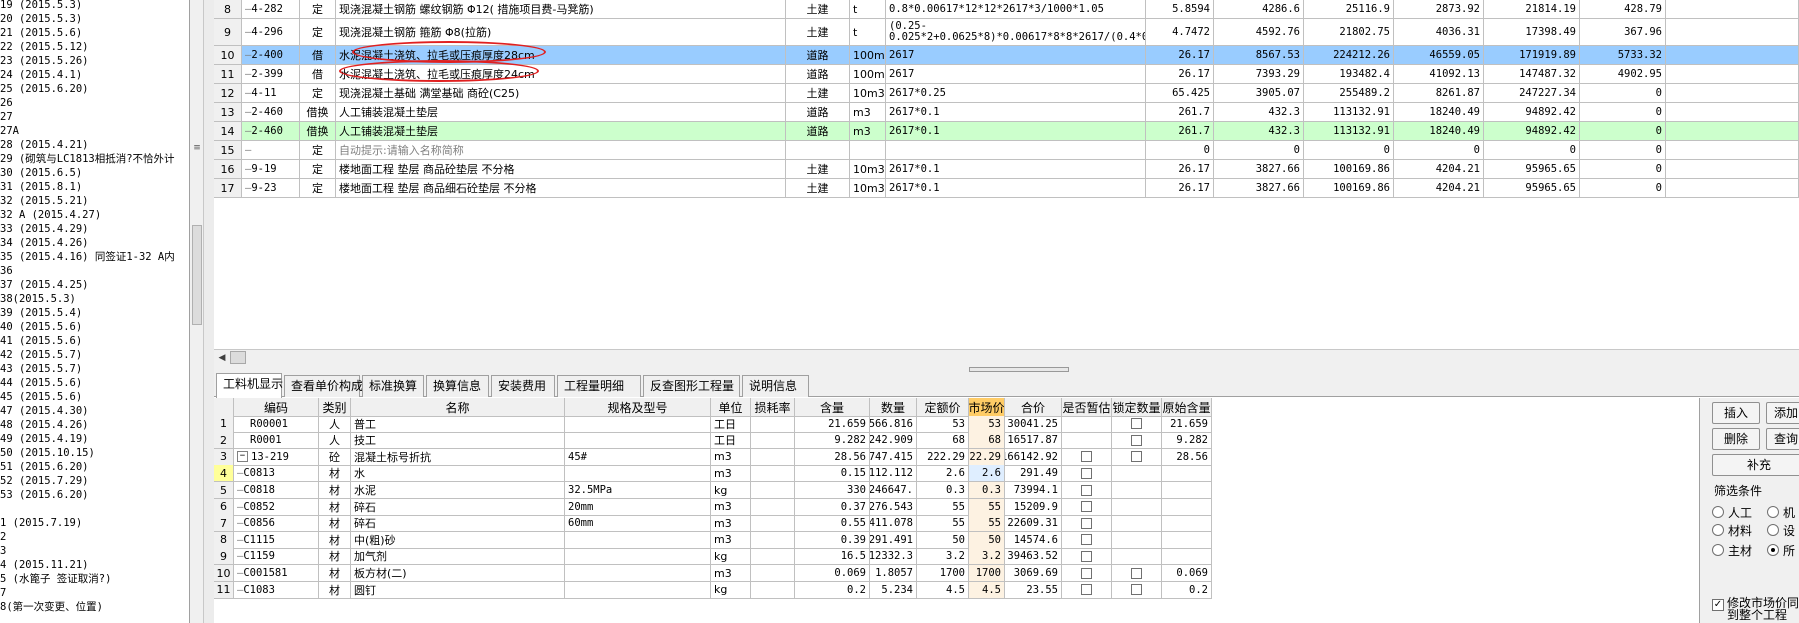 The width and height of the screenshot is (1799, 623). What do you see at coordinates (1259, 188) in the screenshot?
I see `cell-price: 3827.66` at bounding box center [1259, 188].